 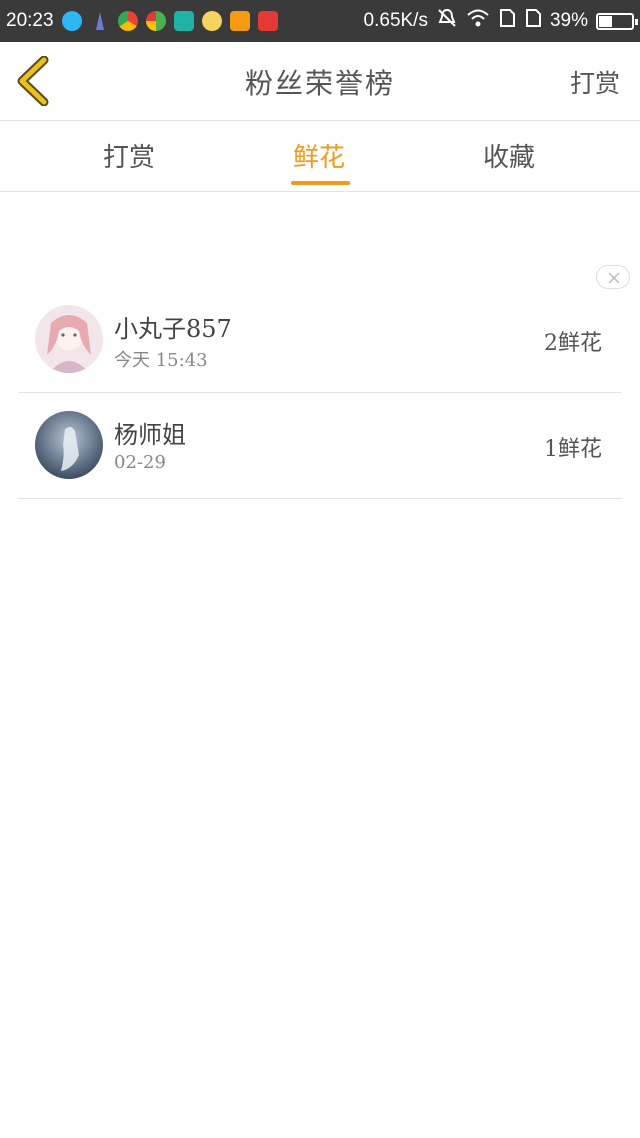 What do you see at coordinates (613, 277) in the screenshot?
I see `close-button` at bounding box center [613, 277].